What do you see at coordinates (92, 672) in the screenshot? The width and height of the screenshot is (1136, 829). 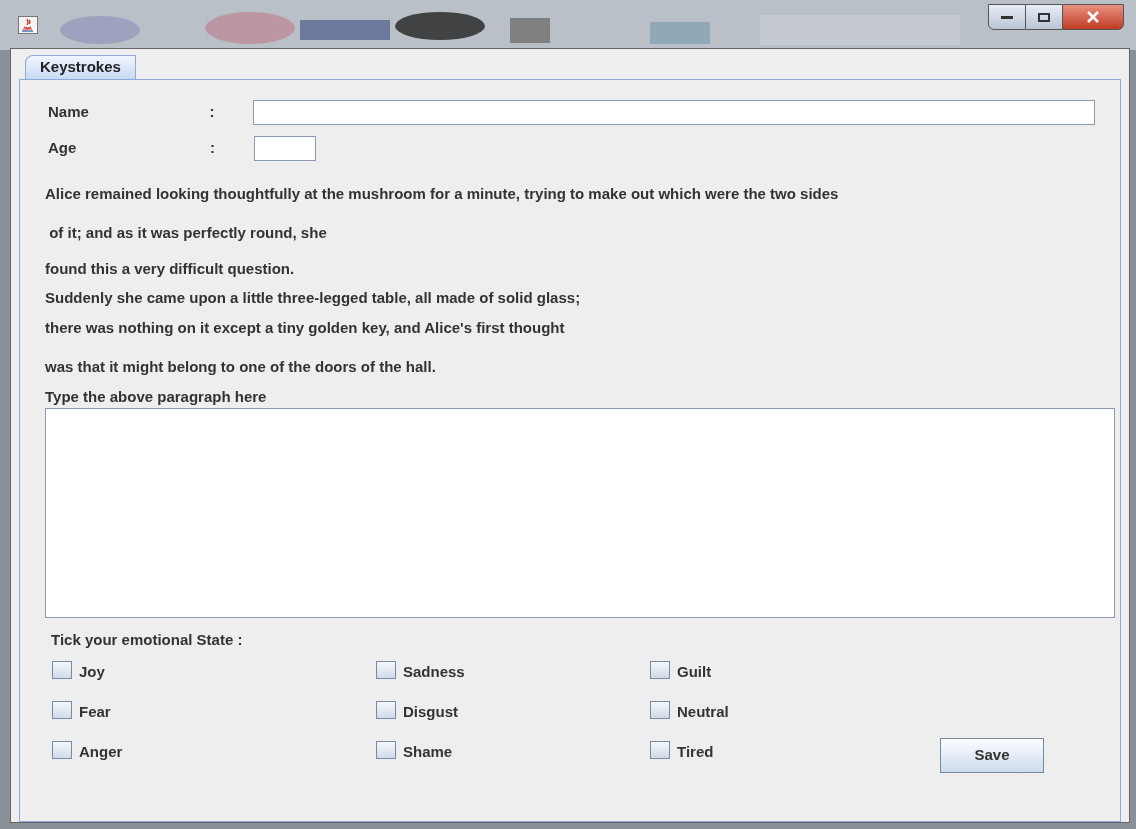 I see `checkbox-label: Joy` at bounding box center [92, 672].